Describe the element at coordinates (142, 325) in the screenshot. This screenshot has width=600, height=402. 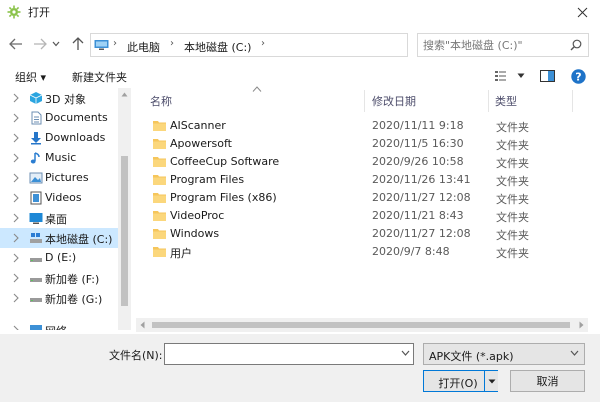
I see `scroll-left-icon` at that location.